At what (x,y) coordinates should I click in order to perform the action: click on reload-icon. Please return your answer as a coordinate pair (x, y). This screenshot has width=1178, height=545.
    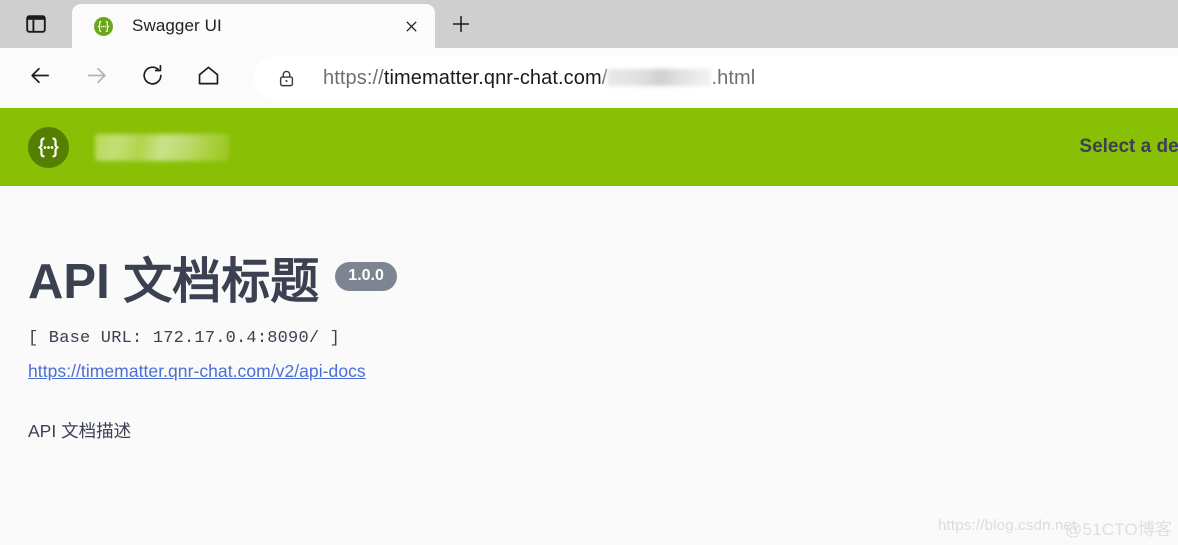
    Looking at the image, I should click on (152, 78).